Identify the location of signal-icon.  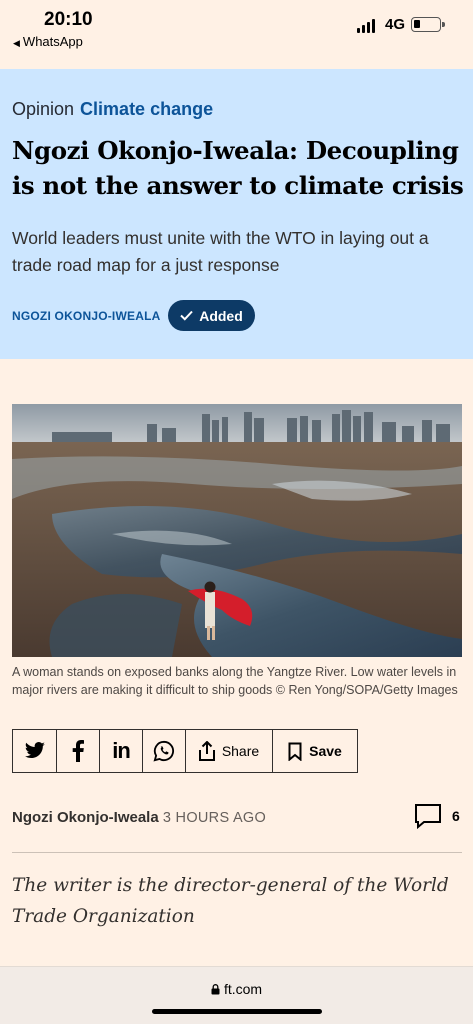
(366, 26).